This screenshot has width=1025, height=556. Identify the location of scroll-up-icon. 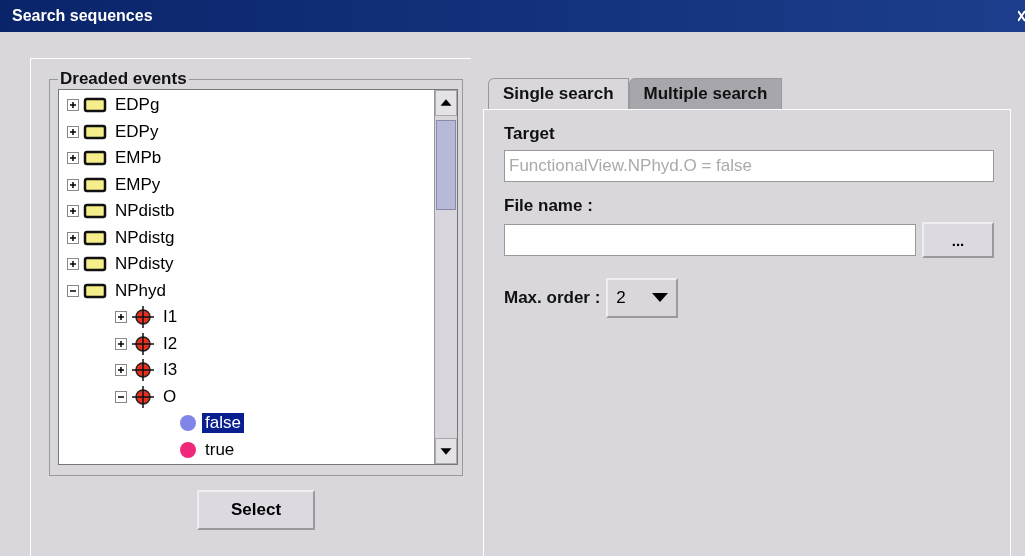
(446, 103).